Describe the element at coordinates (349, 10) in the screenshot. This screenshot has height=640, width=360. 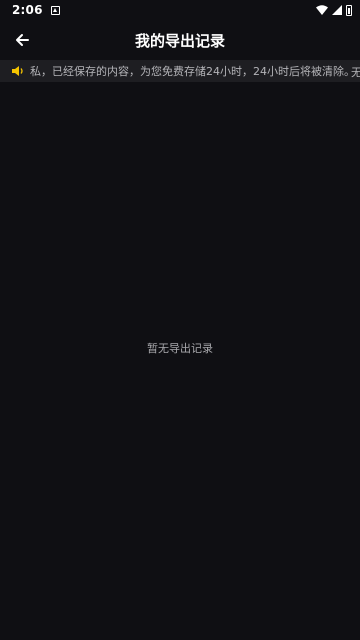
I see `battery-icon` at that location.